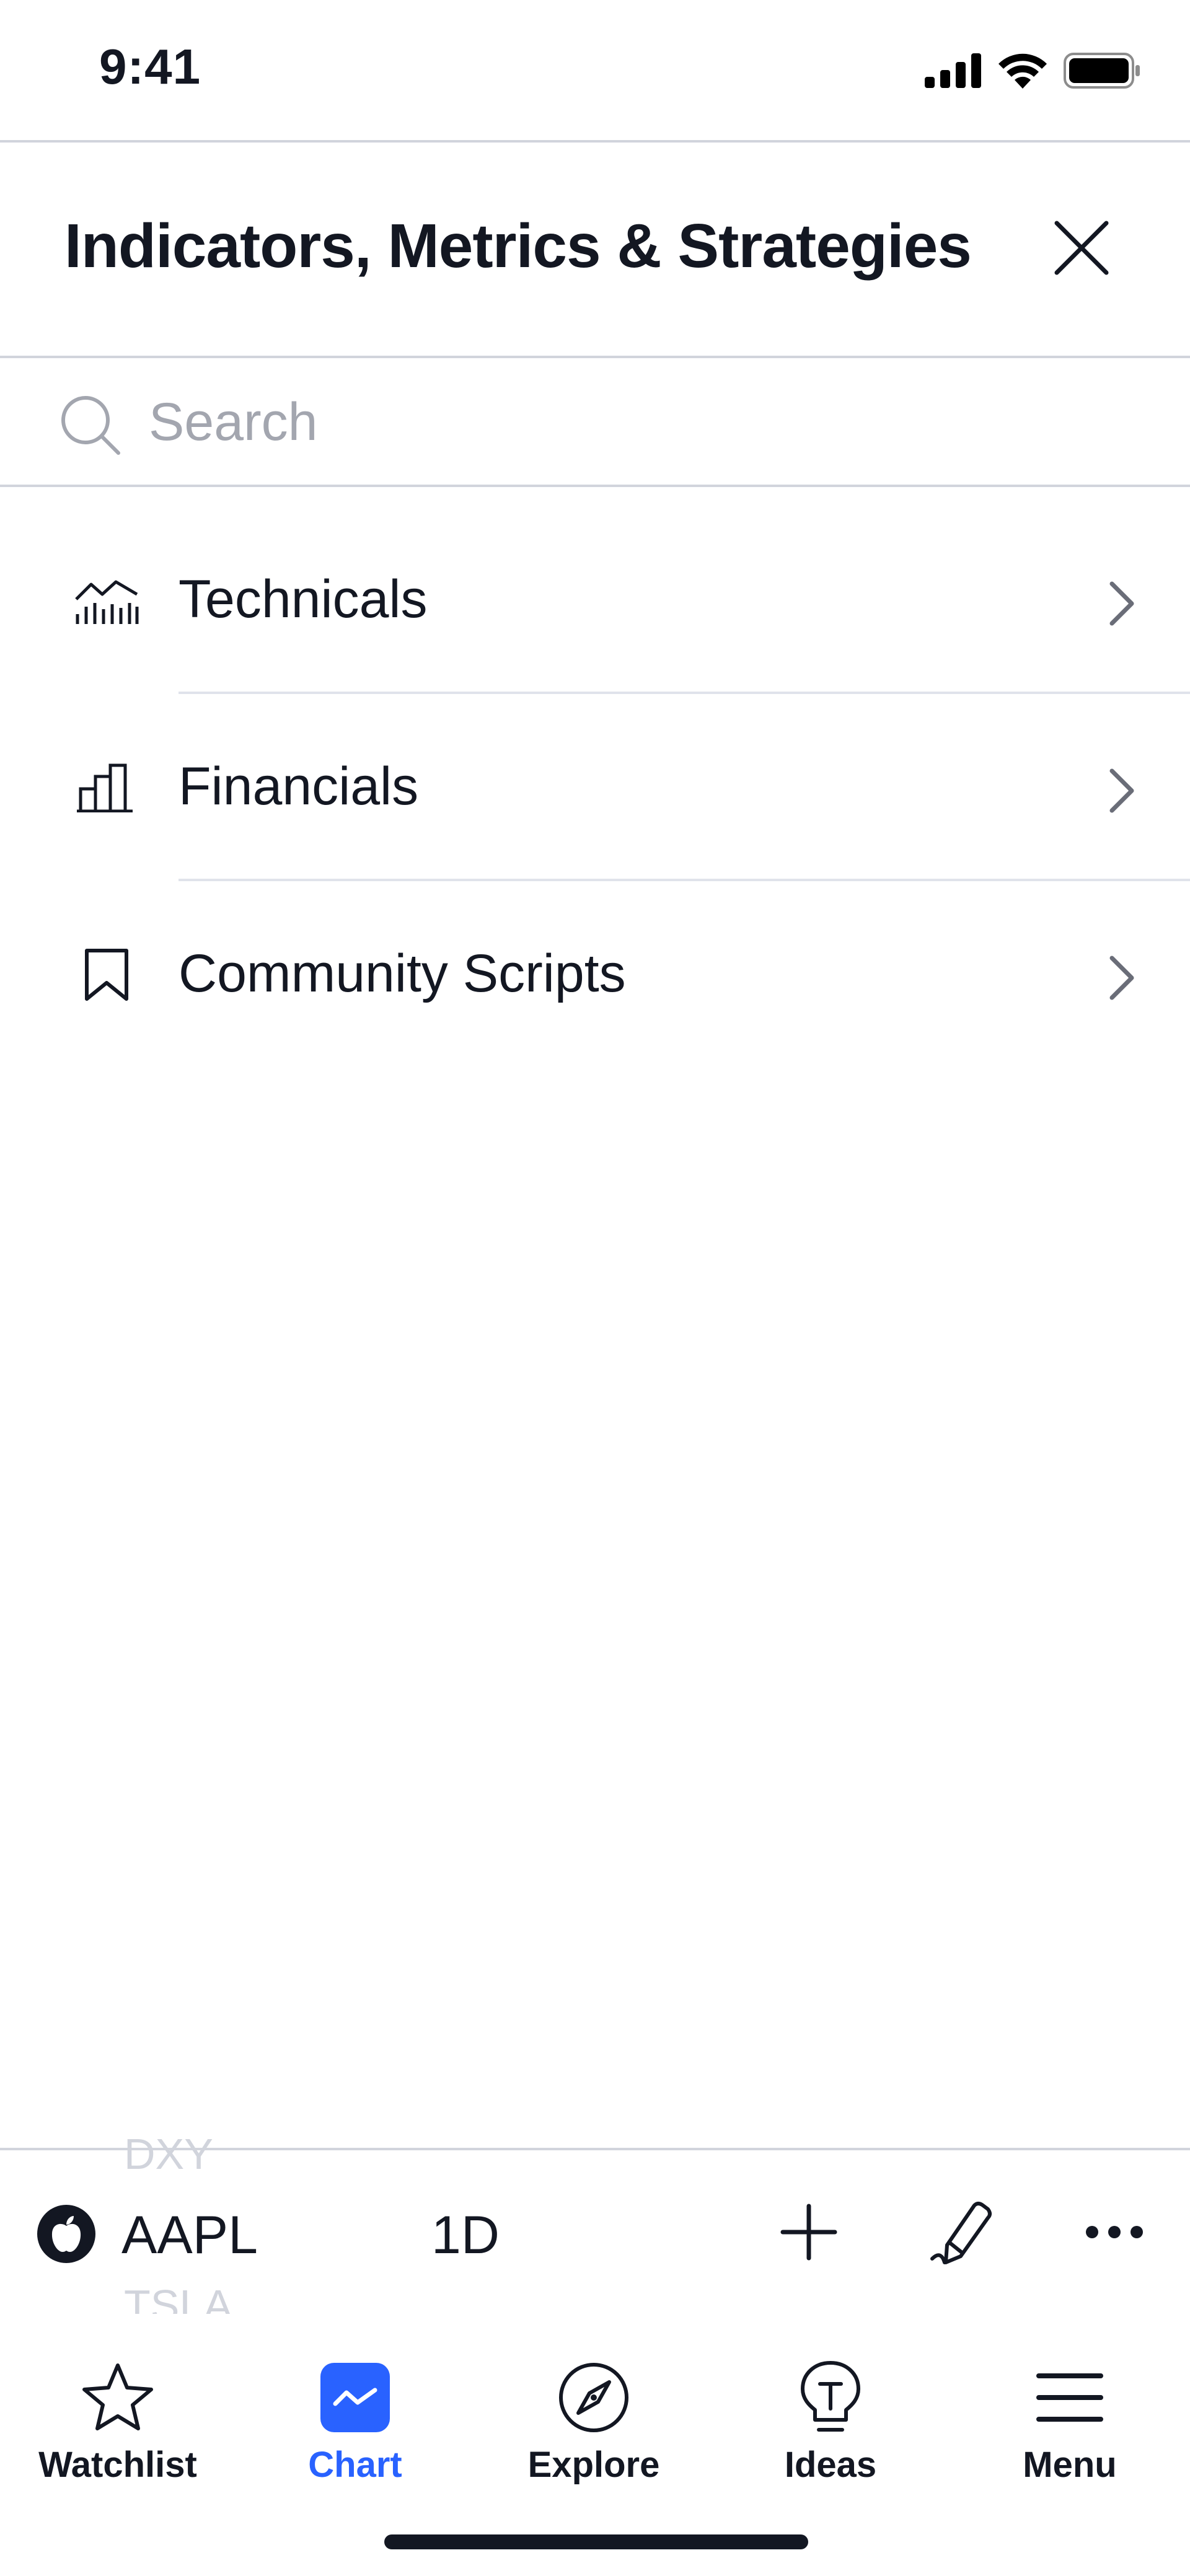 This screenshot has height=2576, width=1190. What do you see at coordinates (117, 2465) in the screenshot?
I see `tab-label: Watchlist` at bounding box center [117, 2465].